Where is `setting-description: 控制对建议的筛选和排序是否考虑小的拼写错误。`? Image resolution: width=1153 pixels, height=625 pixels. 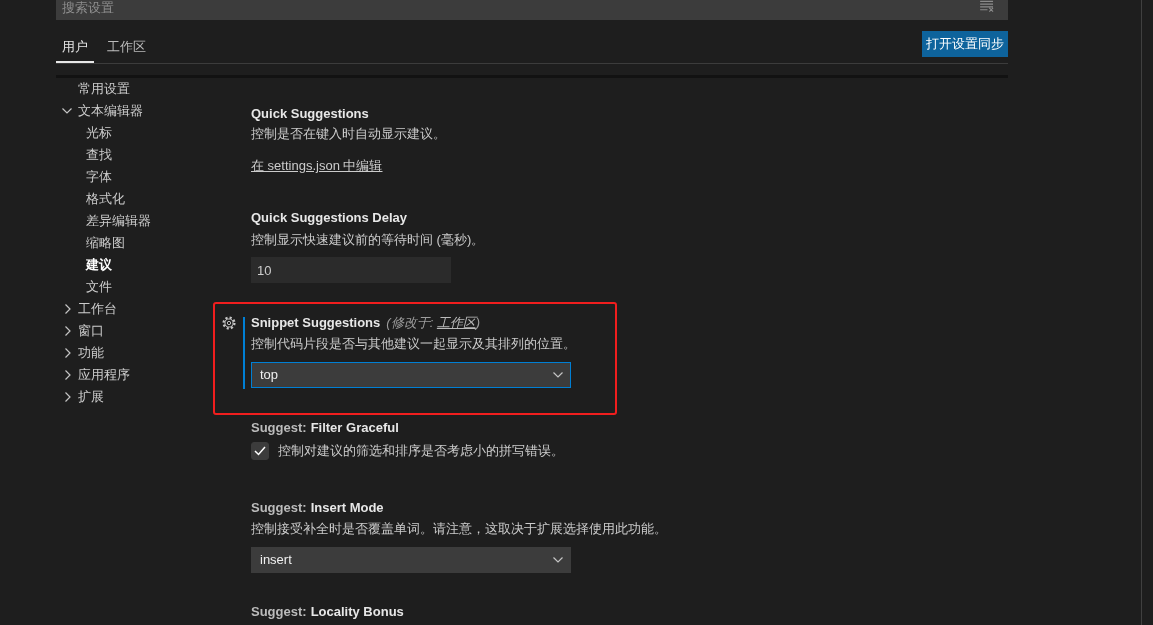 setting-description: 控制对建议的筛选和排序是否考虑小的拼写错误。 is located at coordinates (421, 451).